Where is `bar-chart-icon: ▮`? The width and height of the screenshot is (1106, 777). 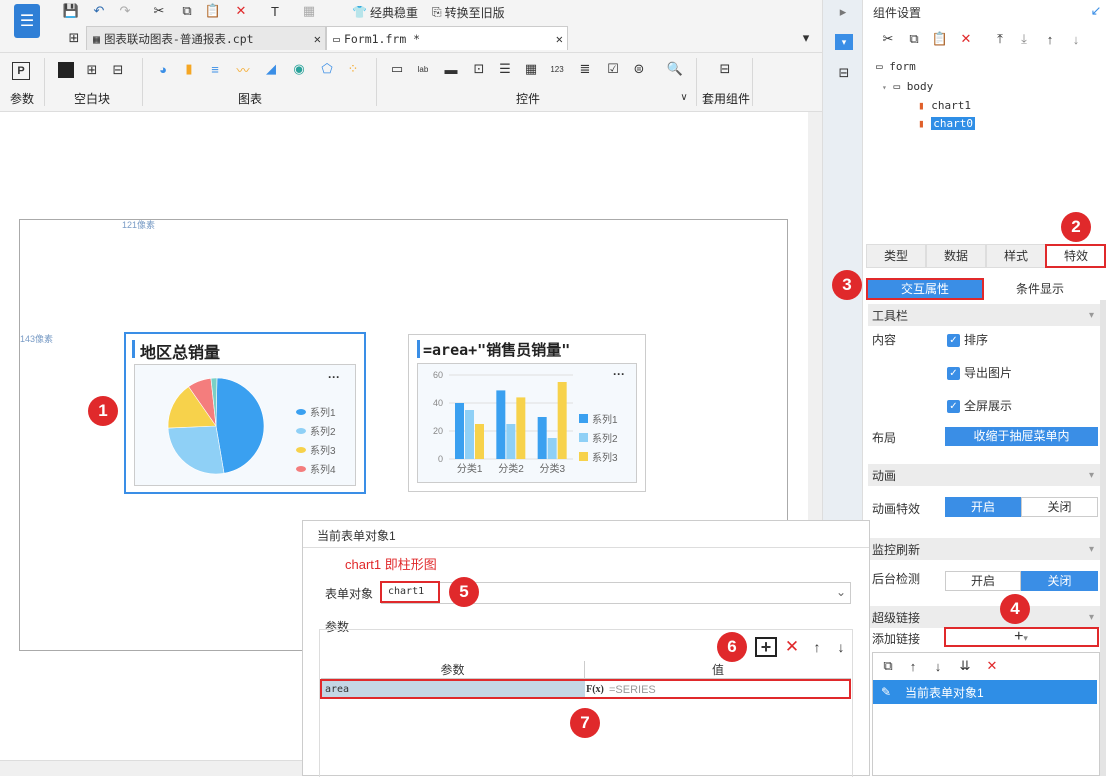 bar-chart-icon: ▮ is located at coordinates (189, 69).